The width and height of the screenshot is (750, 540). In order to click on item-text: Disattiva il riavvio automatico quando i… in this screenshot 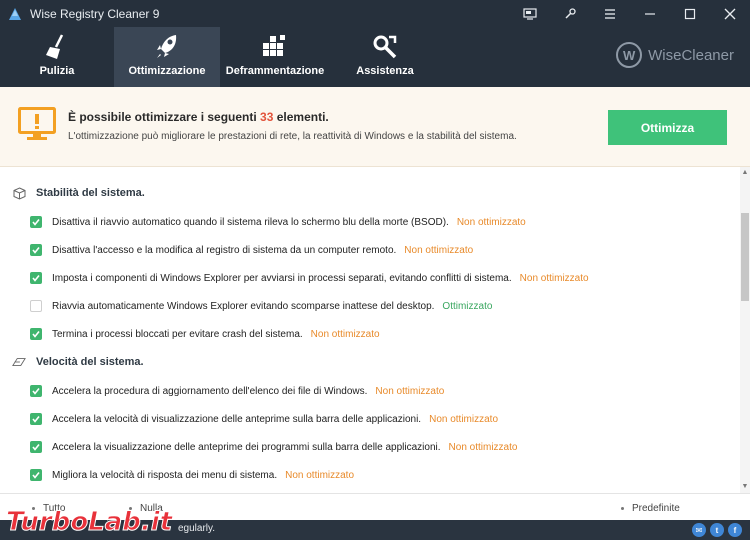, I will do `click(289, 222)`.